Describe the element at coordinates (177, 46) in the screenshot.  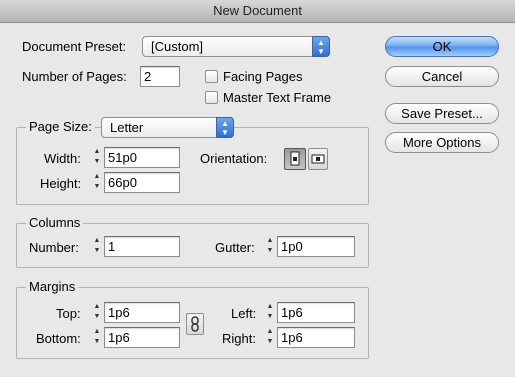
I see `document-preset-value: [Custom]` at that location.